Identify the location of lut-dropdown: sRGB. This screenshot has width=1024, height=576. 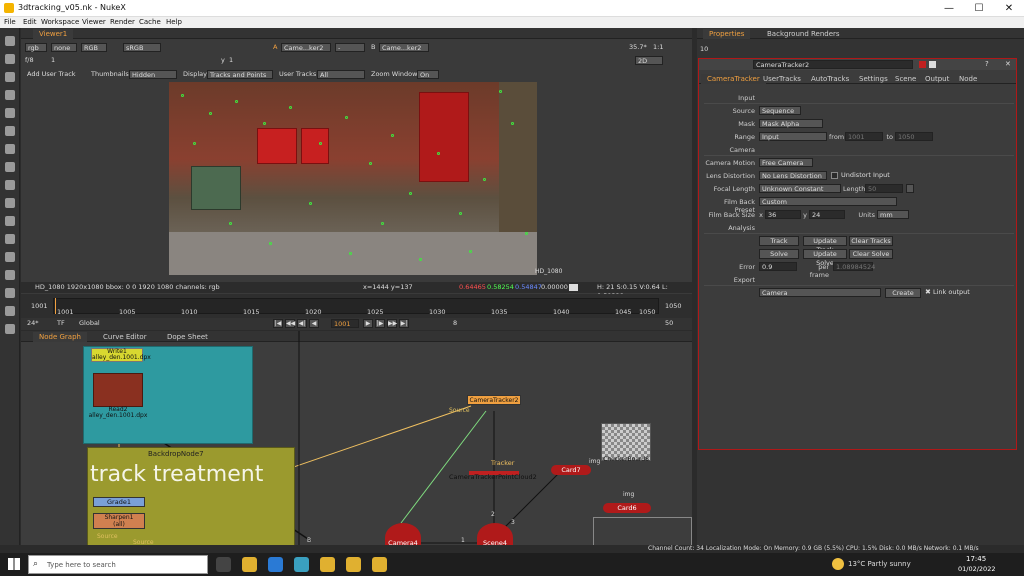
(142, 47).